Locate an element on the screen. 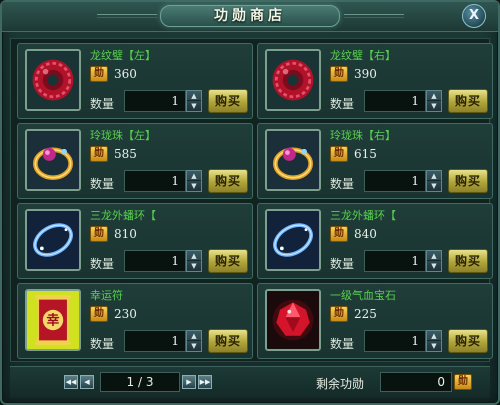  lucky-charm-scroll-icon: 幸 is located at coordinates (53, 320).